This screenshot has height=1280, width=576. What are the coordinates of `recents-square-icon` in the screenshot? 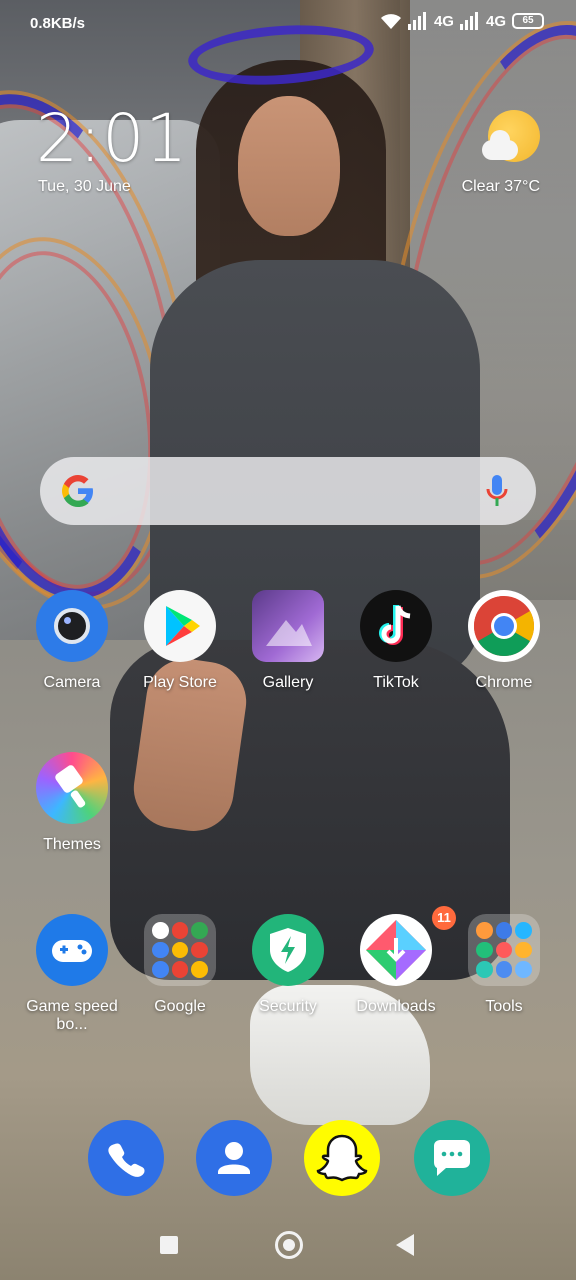 It's located at (169, 1245).